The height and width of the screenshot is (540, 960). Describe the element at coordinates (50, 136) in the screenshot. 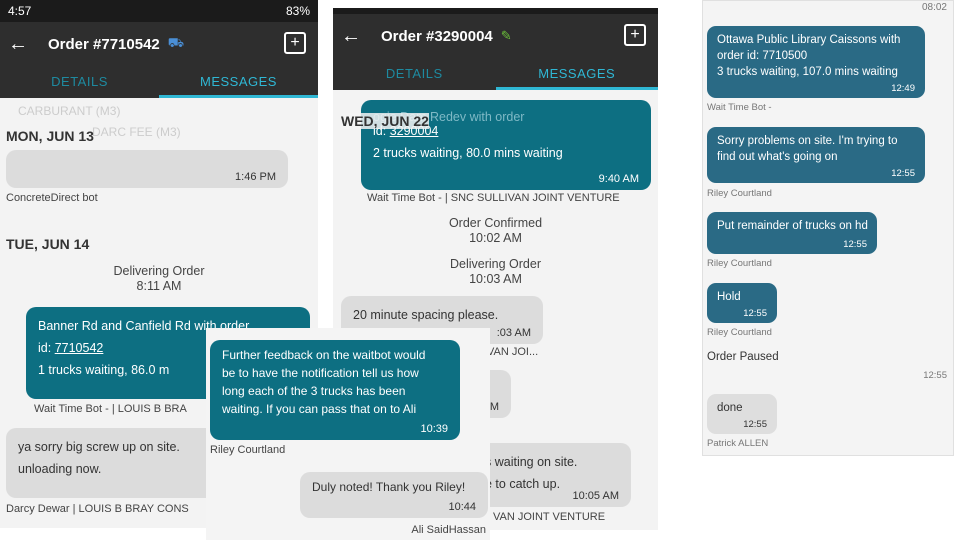

I see `day-separator: MON, JUN 13` at that location.